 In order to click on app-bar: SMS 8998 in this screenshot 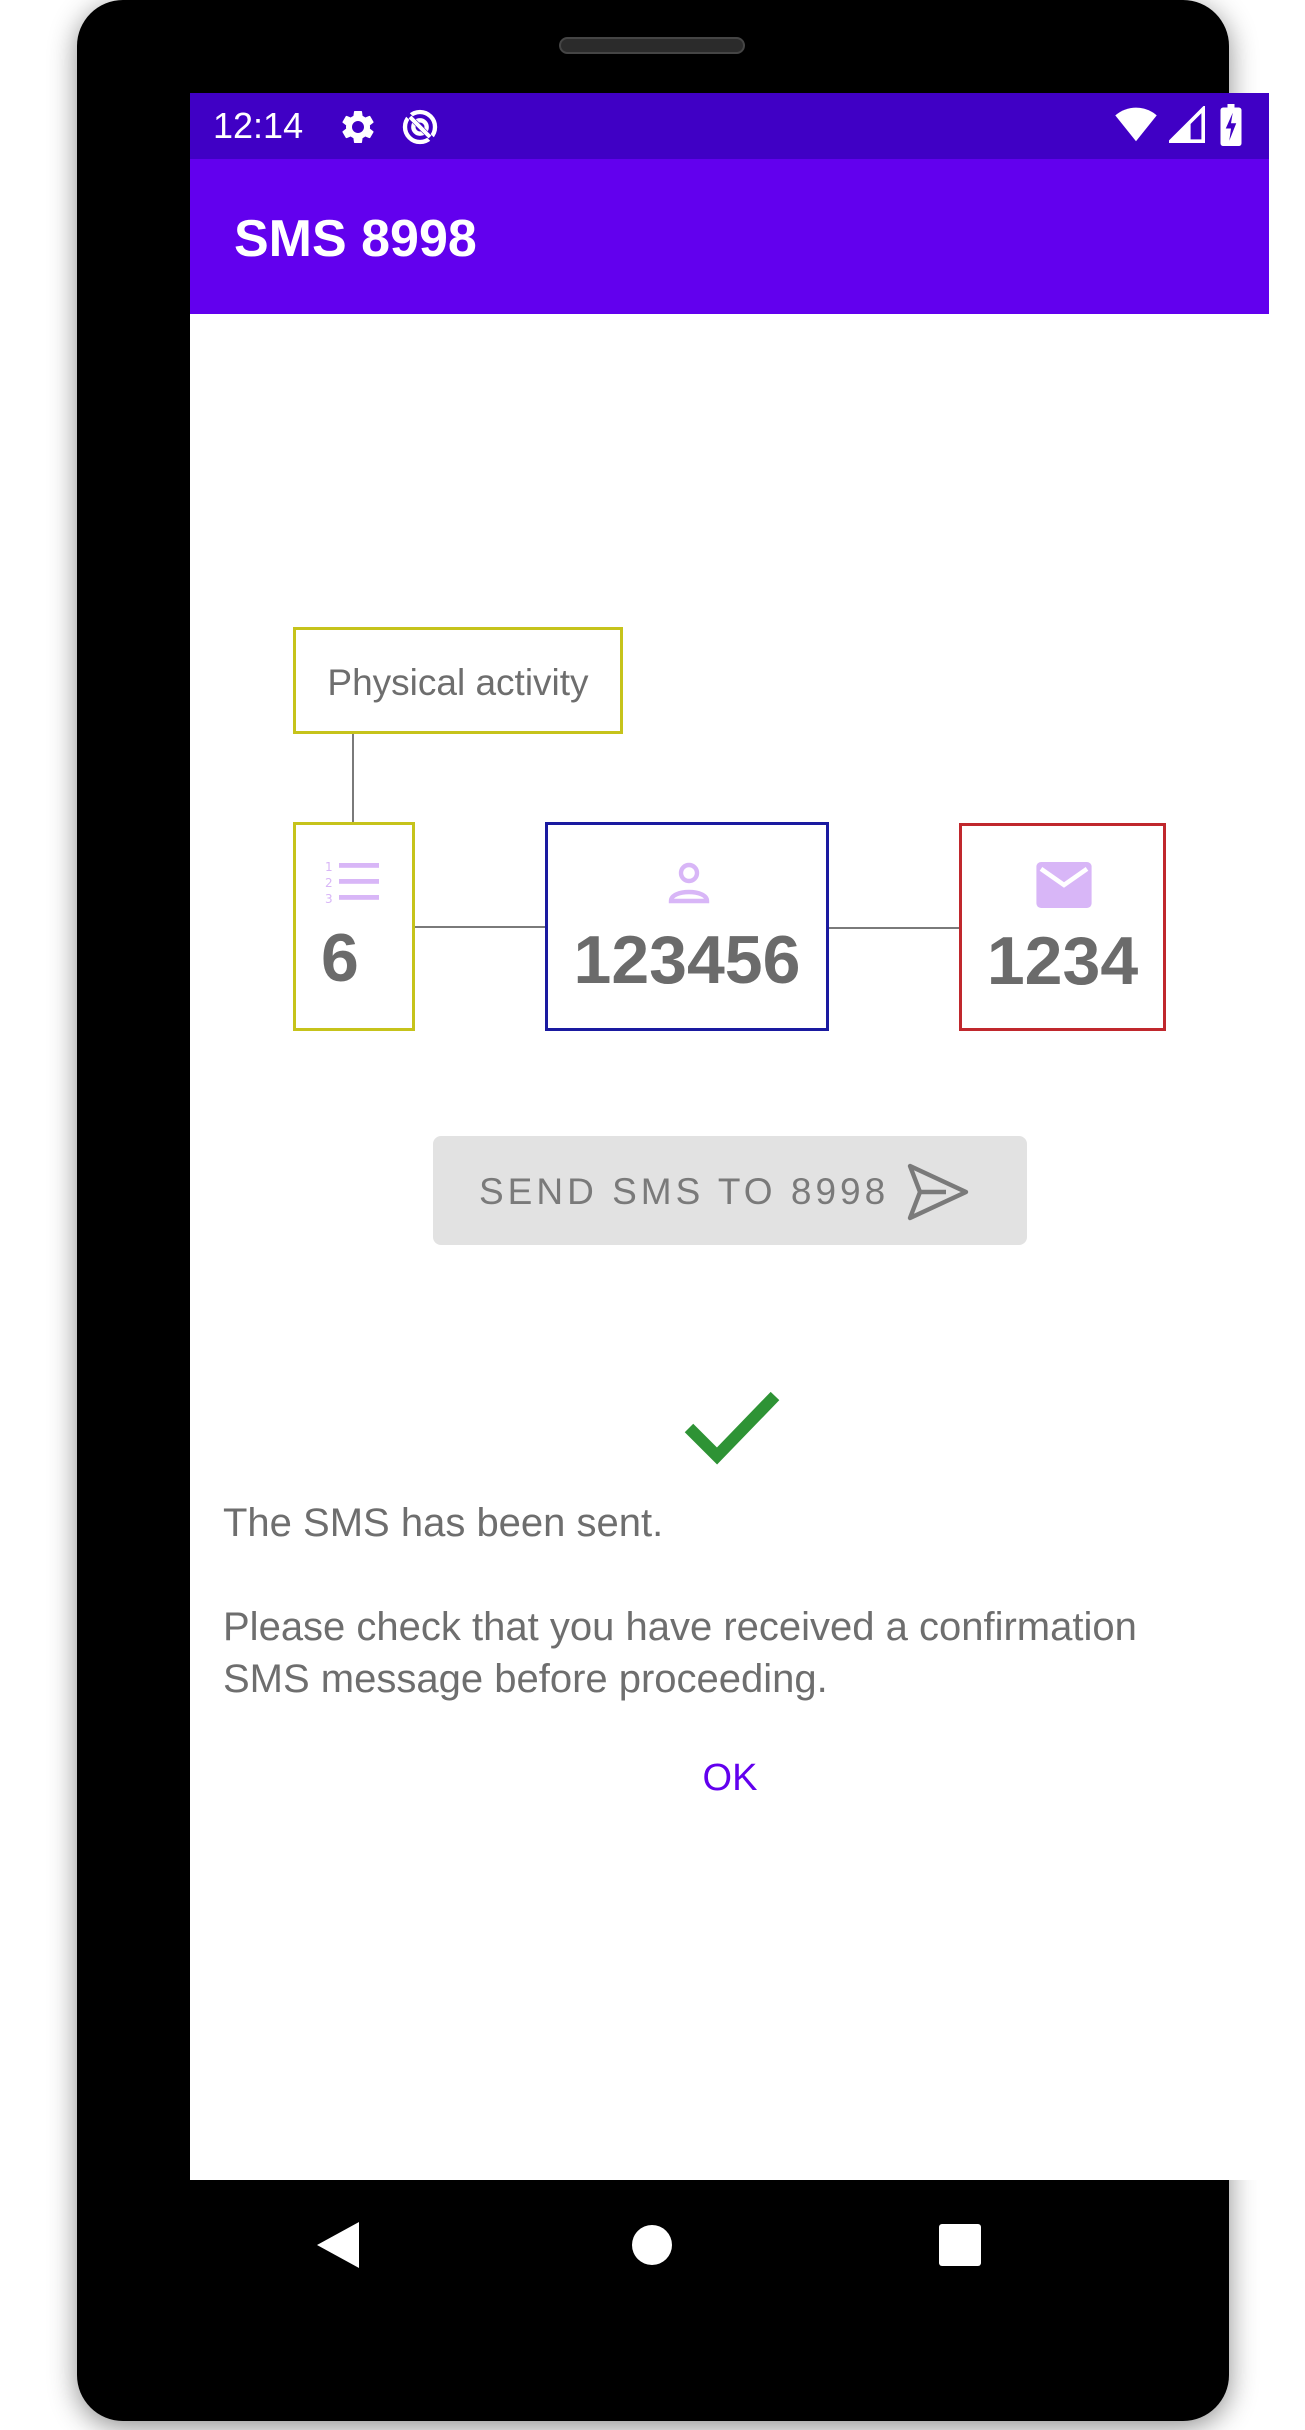, I will do `click(729, 236)`.